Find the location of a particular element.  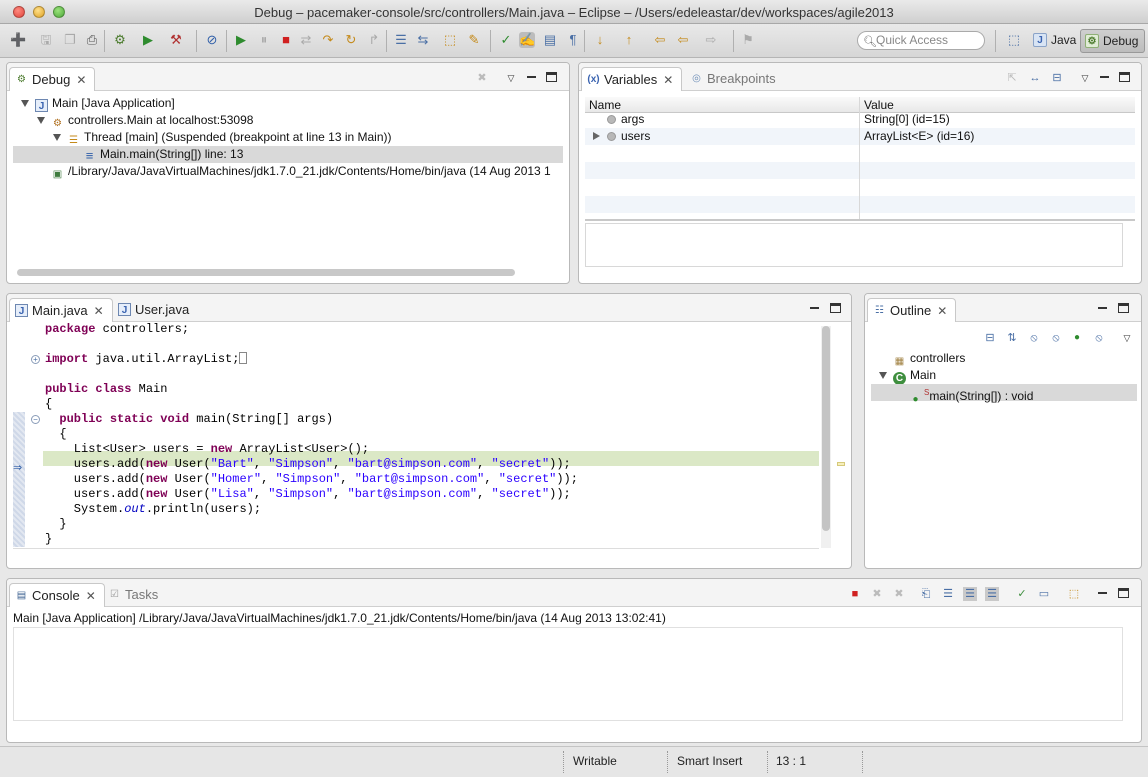

collapse-all-icon: ⇱ is located at coordinates (1012, 78).